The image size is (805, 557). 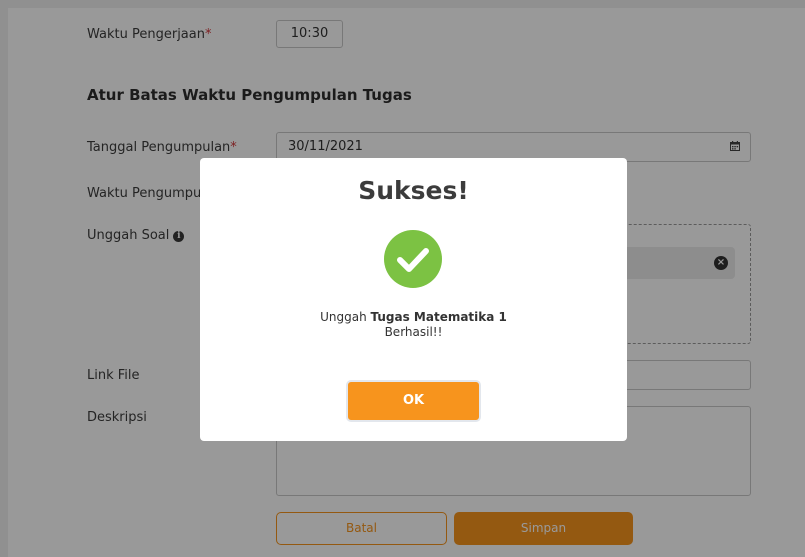 I want to click on modal-message: Unggah Tugas Matematika 1 Berhasil!!, so click(x=413, y=325).